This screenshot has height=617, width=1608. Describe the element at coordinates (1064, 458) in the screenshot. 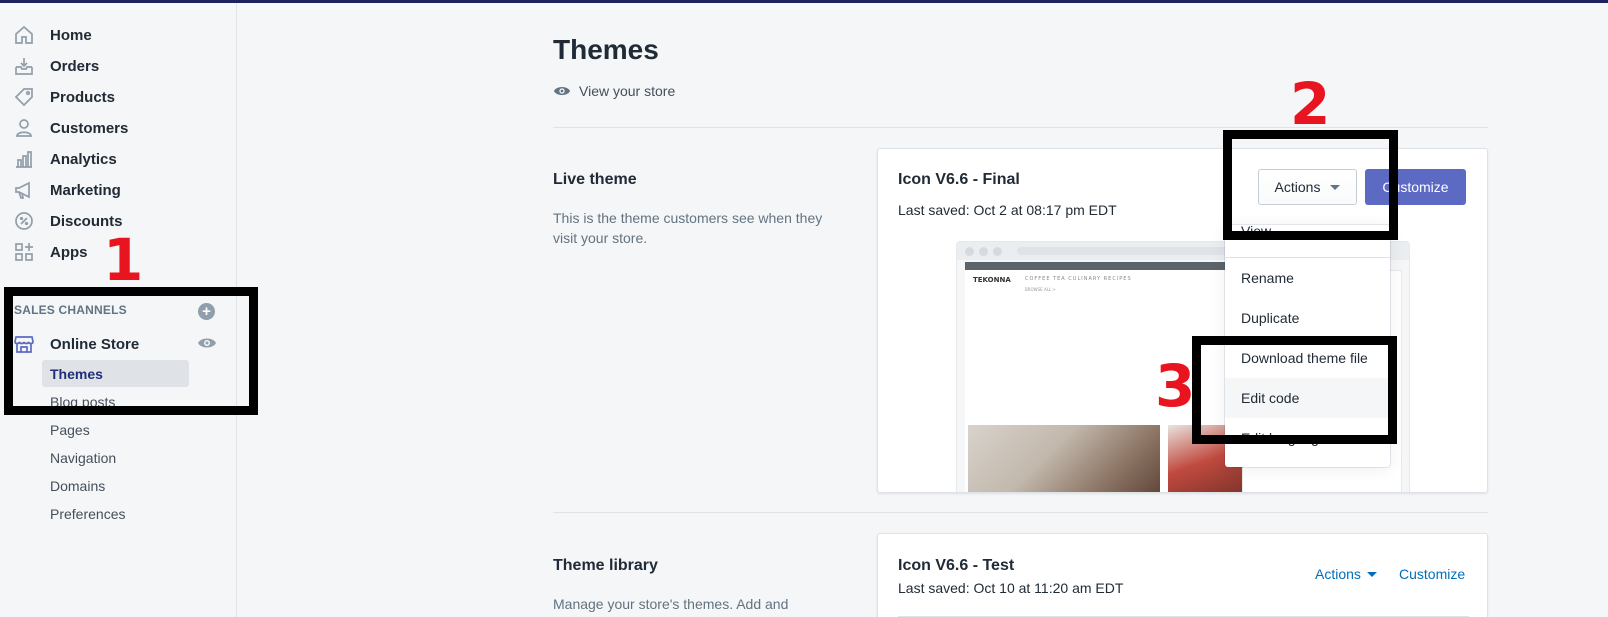

I see `preview-photo` at that location.